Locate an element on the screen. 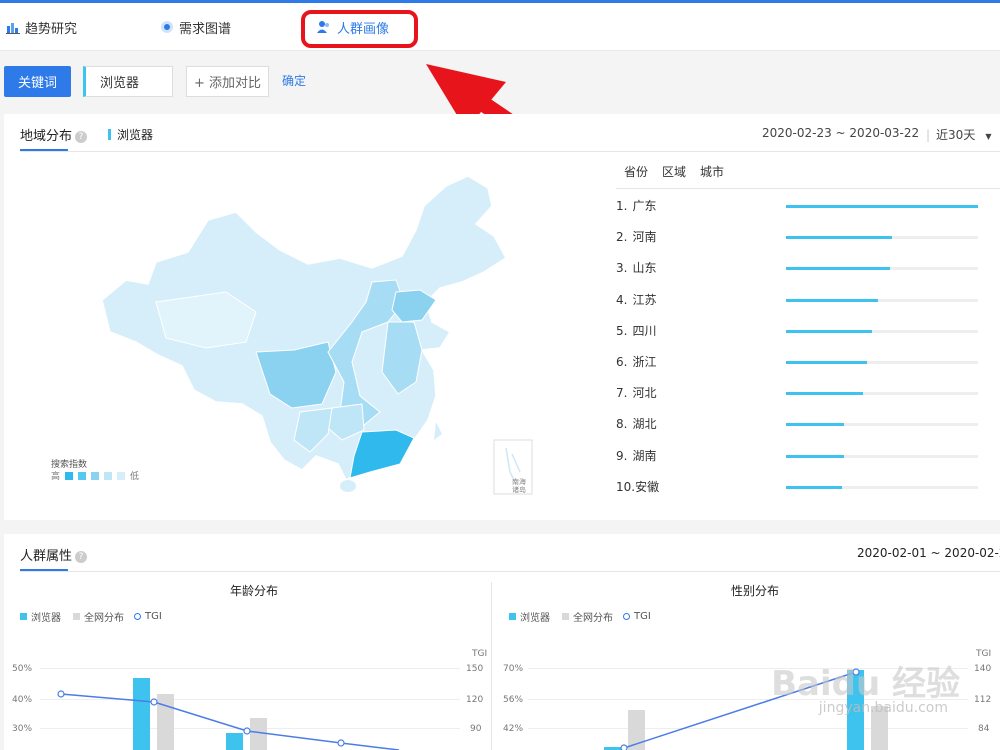 This screenshot has height=750, width=1000. age-tgi-line is located at coordinates (228, 720).